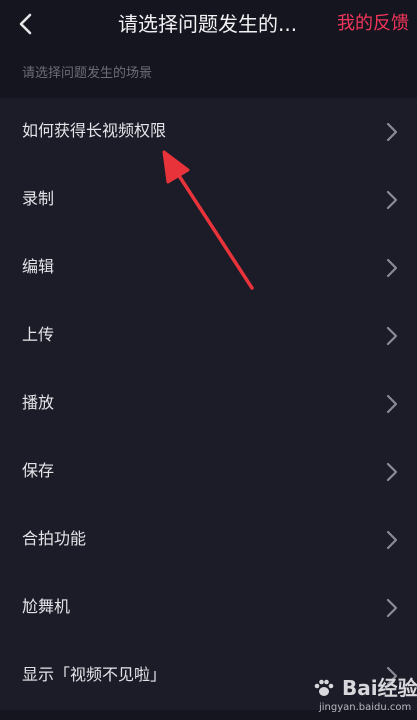 The height and width of the screenshot is (720, 417). I want to click on list-item-label: 保存, so click(38, 470).